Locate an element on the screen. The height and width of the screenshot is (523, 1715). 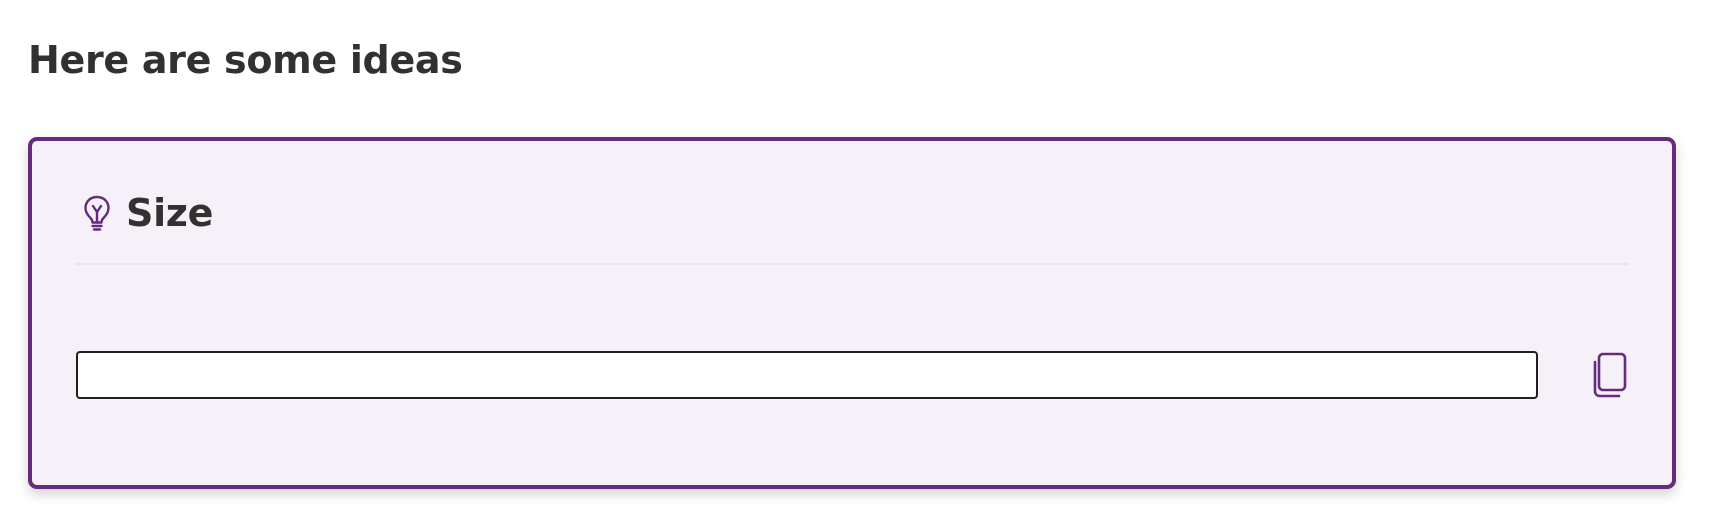
copy-icon is located at coordinates (1609, 375).